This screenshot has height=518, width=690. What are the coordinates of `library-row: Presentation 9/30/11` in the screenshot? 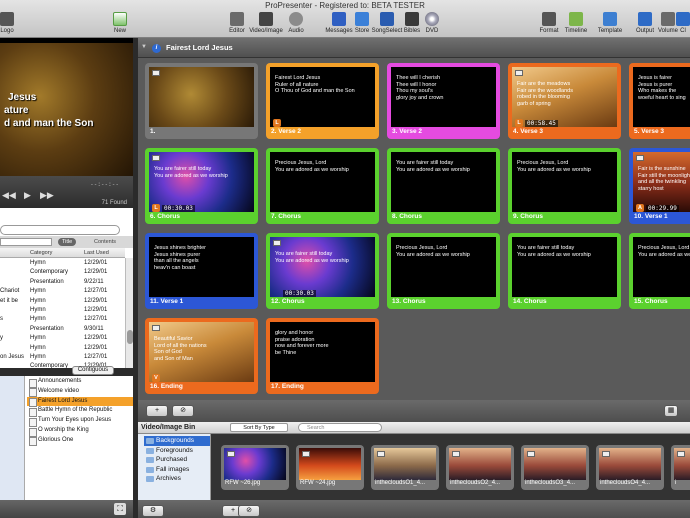 It's located at (62, 329).